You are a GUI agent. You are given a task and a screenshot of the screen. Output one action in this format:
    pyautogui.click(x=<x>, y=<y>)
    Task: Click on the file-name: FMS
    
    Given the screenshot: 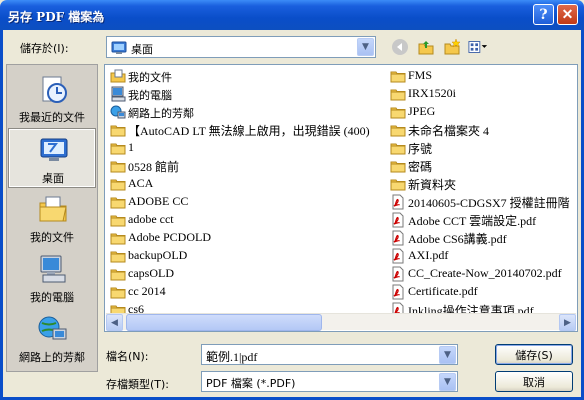 What is the action you would take?
    pyautogui.click(x=420, y=75)
    